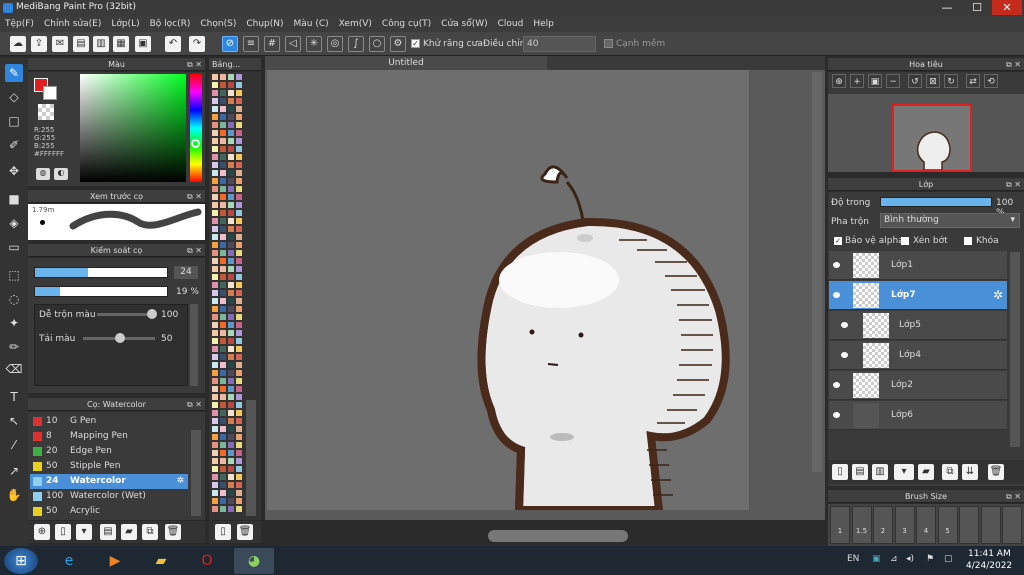  What do you see at coordinates (72, 24) in the screenshot?
I see `menu-edit: Chỉnh sửa(E)` at bounding box center [72, 24].